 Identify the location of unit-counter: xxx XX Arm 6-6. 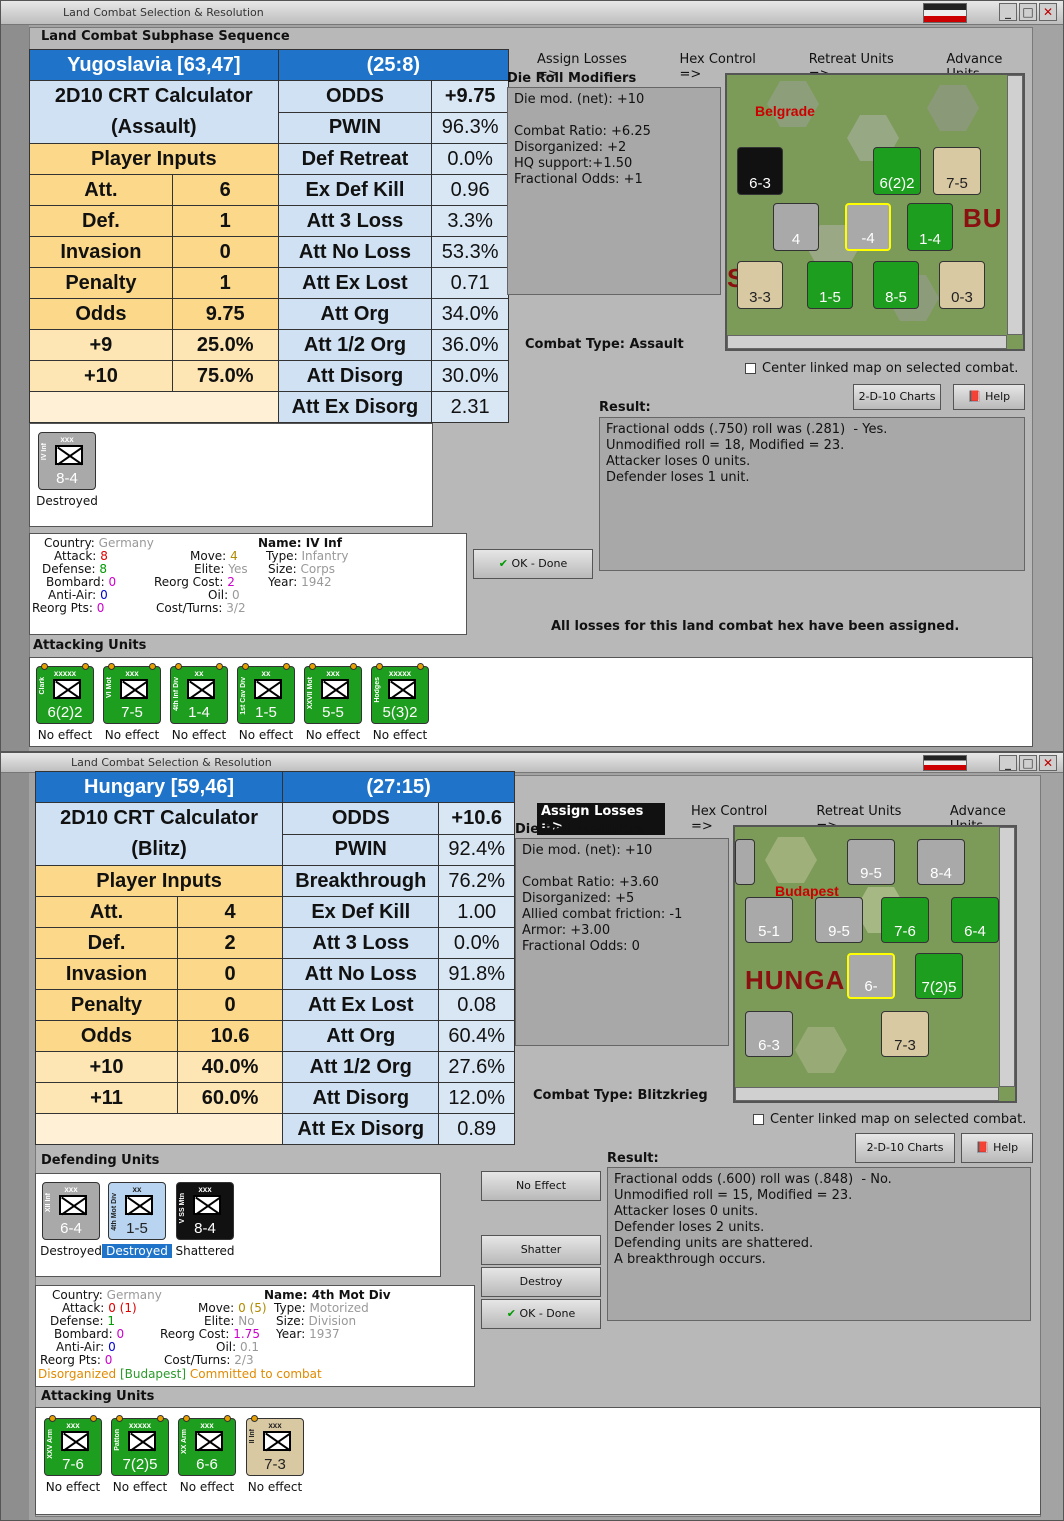
(207, 1445).